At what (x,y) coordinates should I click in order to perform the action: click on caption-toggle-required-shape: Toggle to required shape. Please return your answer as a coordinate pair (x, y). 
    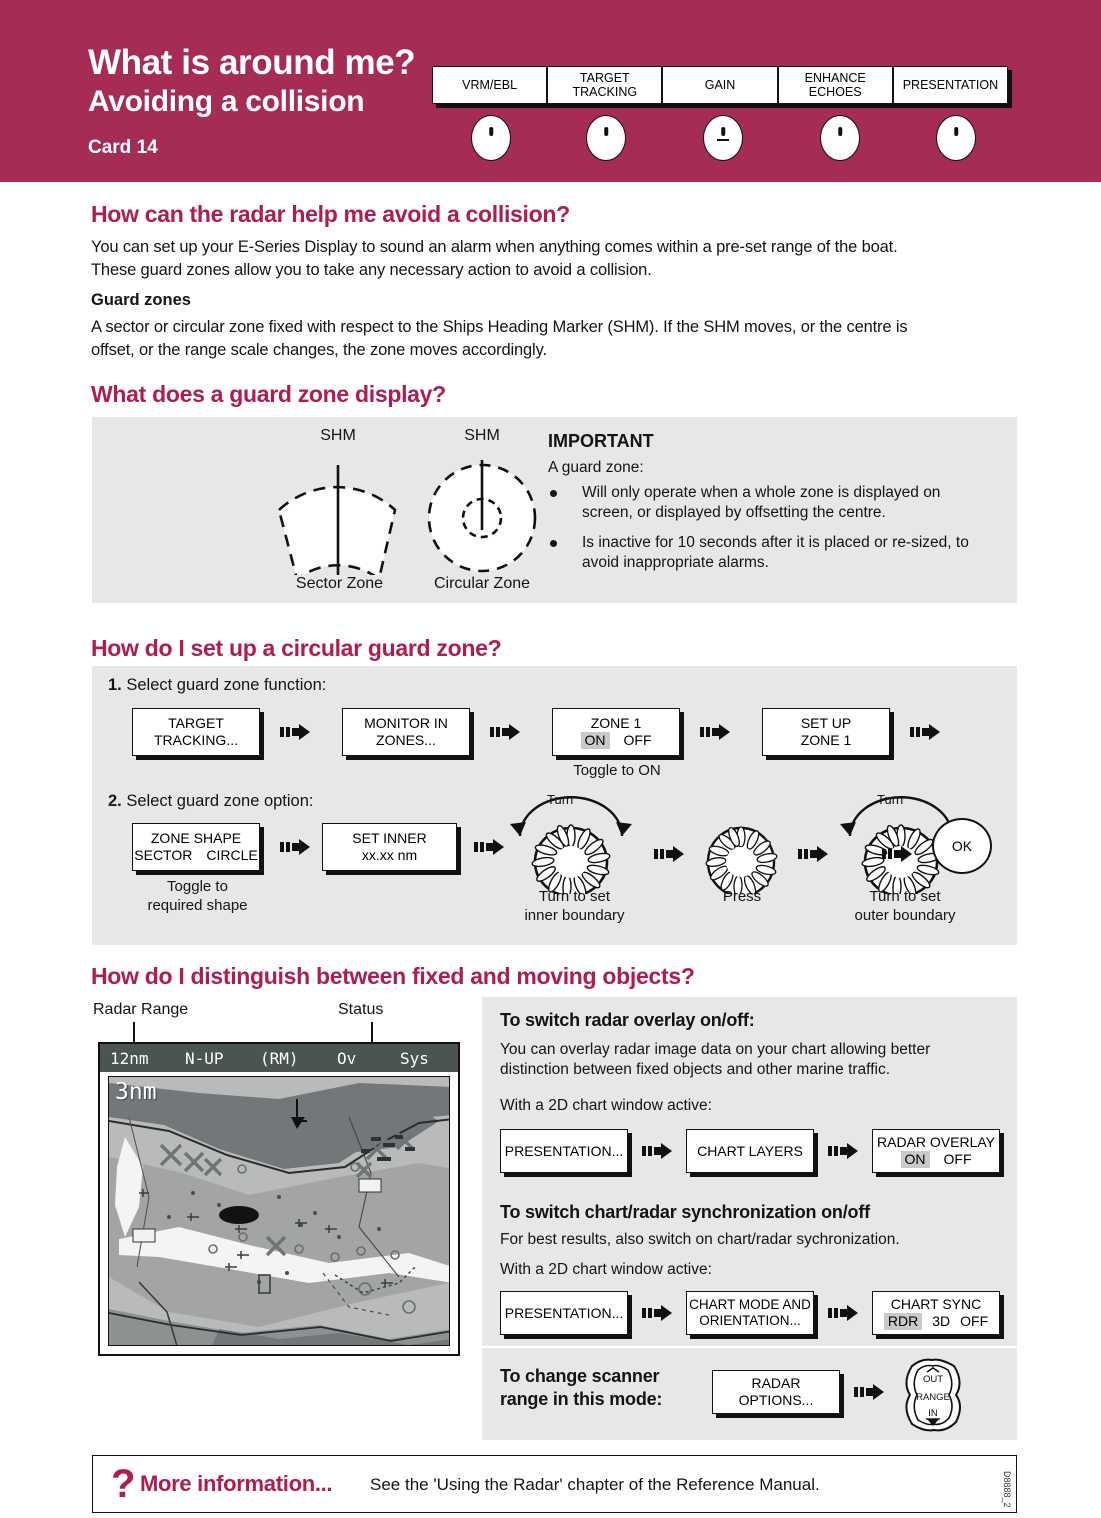
    Looking at the image, I should click on (197, 897).